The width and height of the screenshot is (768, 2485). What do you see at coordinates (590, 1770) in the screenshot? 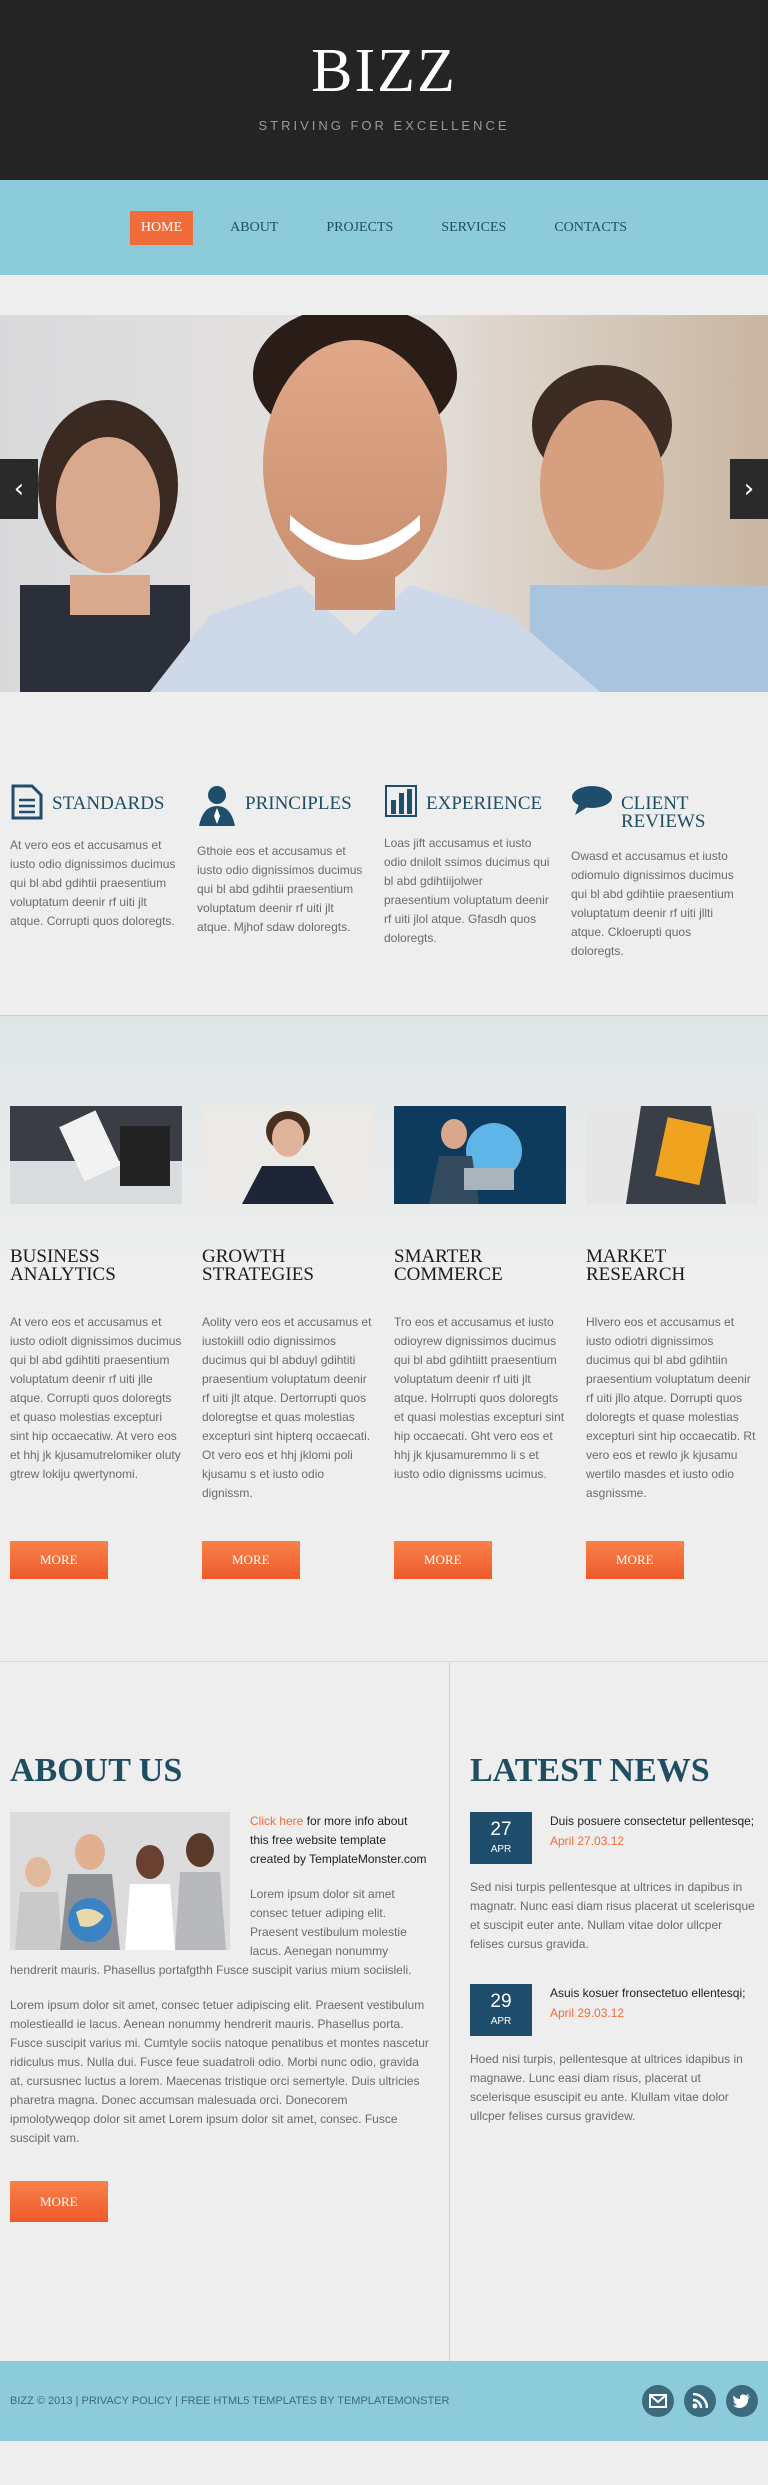
I see `news-title: LATEST NEWS` at bounding box center [590, 1770].